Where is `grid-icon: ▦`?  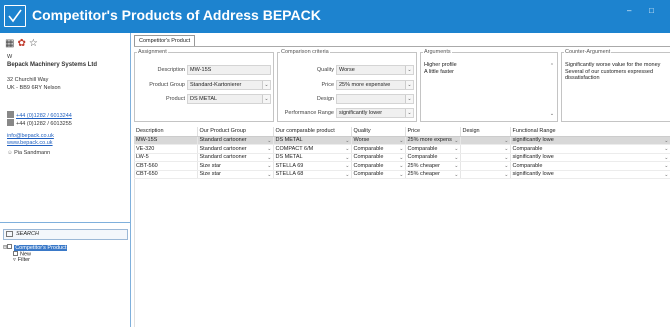
grid-icon: ▦ is located at coordinates (9, 43).